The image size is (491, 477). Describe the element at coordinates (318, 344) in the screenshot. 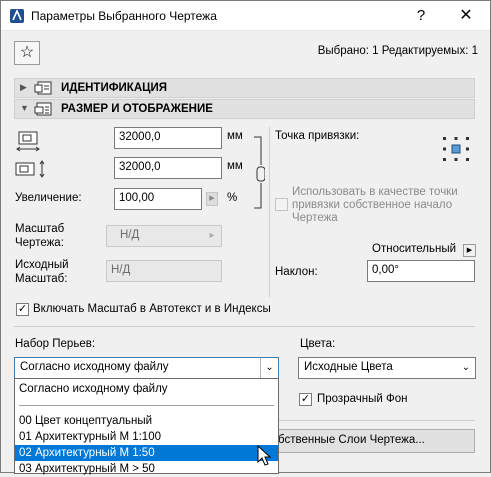

I see `colors-label: Цвета:` at that location.